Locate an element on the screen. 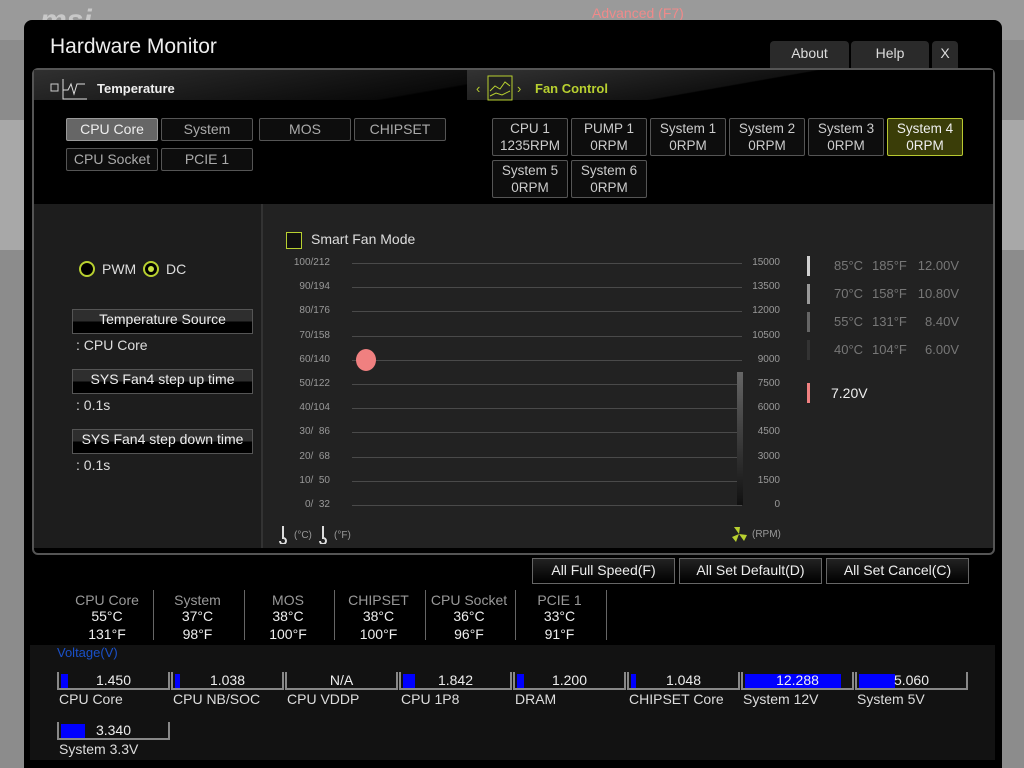  temperature-source-value: : CPU Core is located at coordinates (112, 345).